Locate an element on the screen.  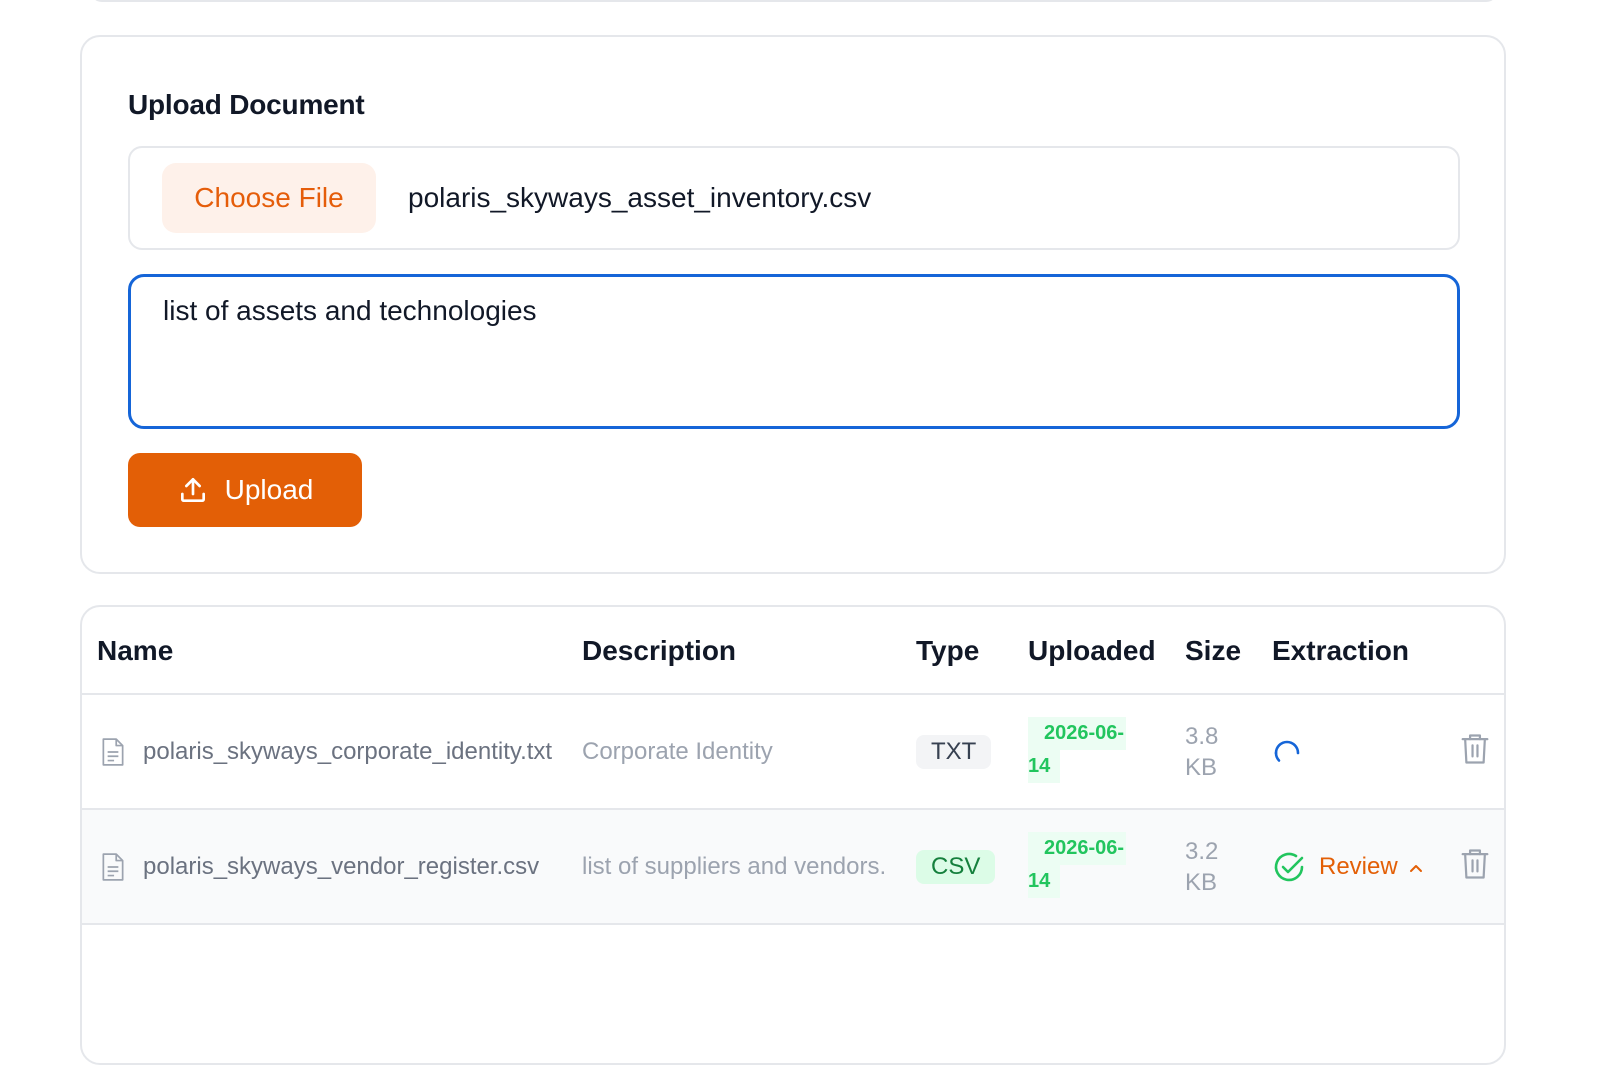
check-circle-icon is located at coordinates (1289, 867).